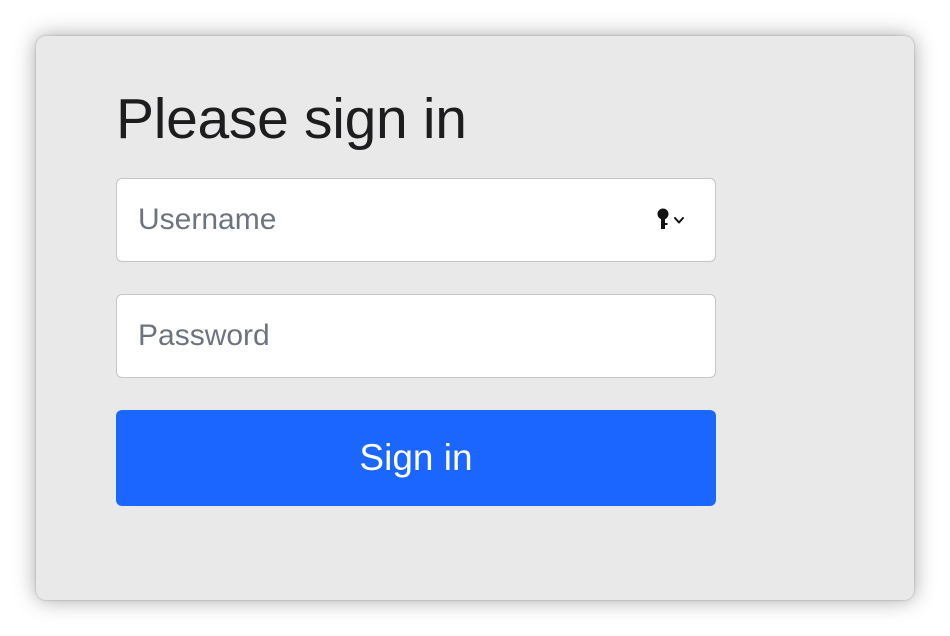 The height and width of the screenshot is (636, 950). I want to click on password-autofill-button, so click(673, 220).